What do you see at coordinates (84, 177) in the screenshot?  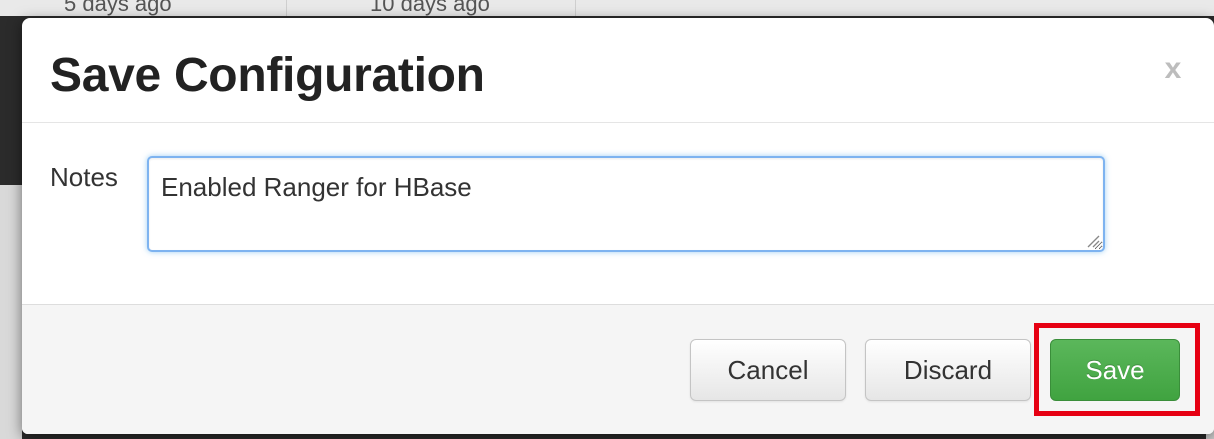 I see `notes-label: Notes` at bounding box center [84, 177].